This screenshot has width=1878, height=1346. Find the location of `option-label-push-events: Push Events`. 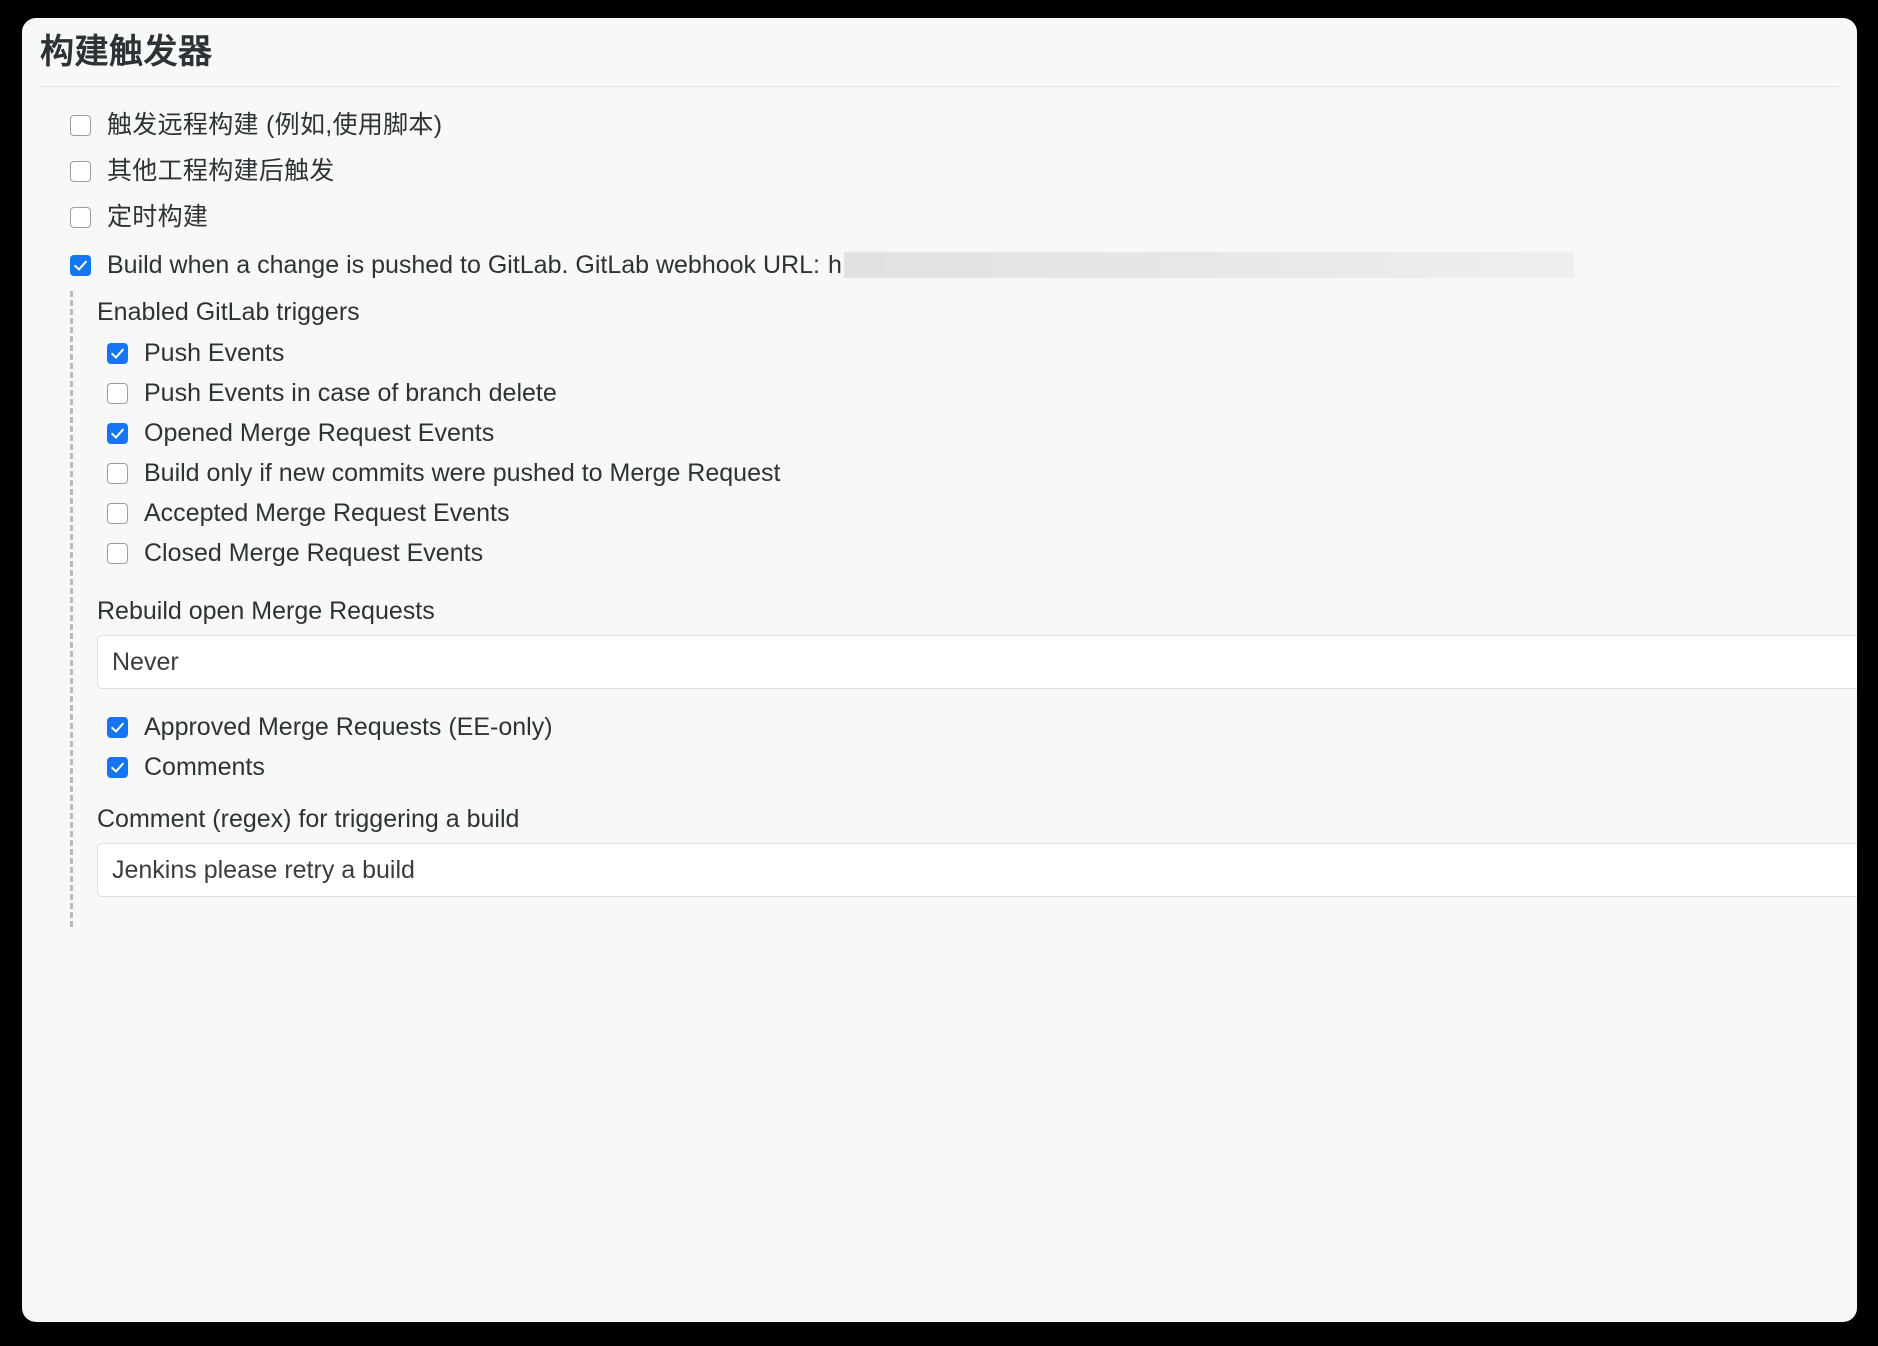

option-label-push-events: Push Events is located at coordinates (214, 353).